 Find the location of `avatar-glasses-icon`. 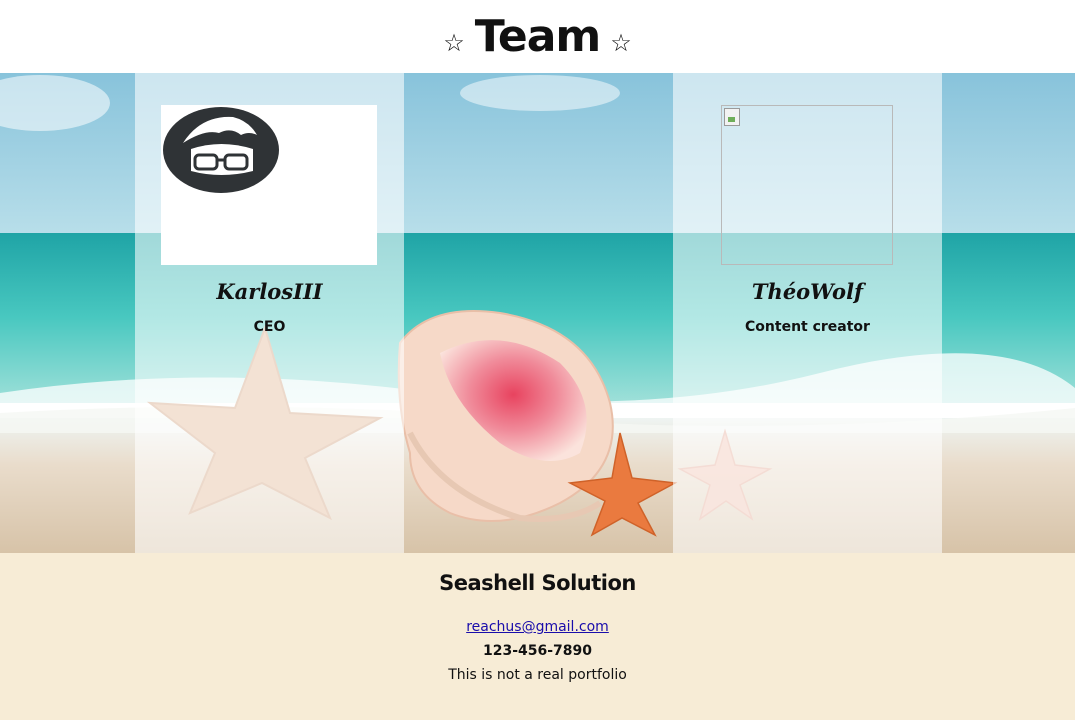

avatar-glasses-icon is located at coordinates (221, 150).